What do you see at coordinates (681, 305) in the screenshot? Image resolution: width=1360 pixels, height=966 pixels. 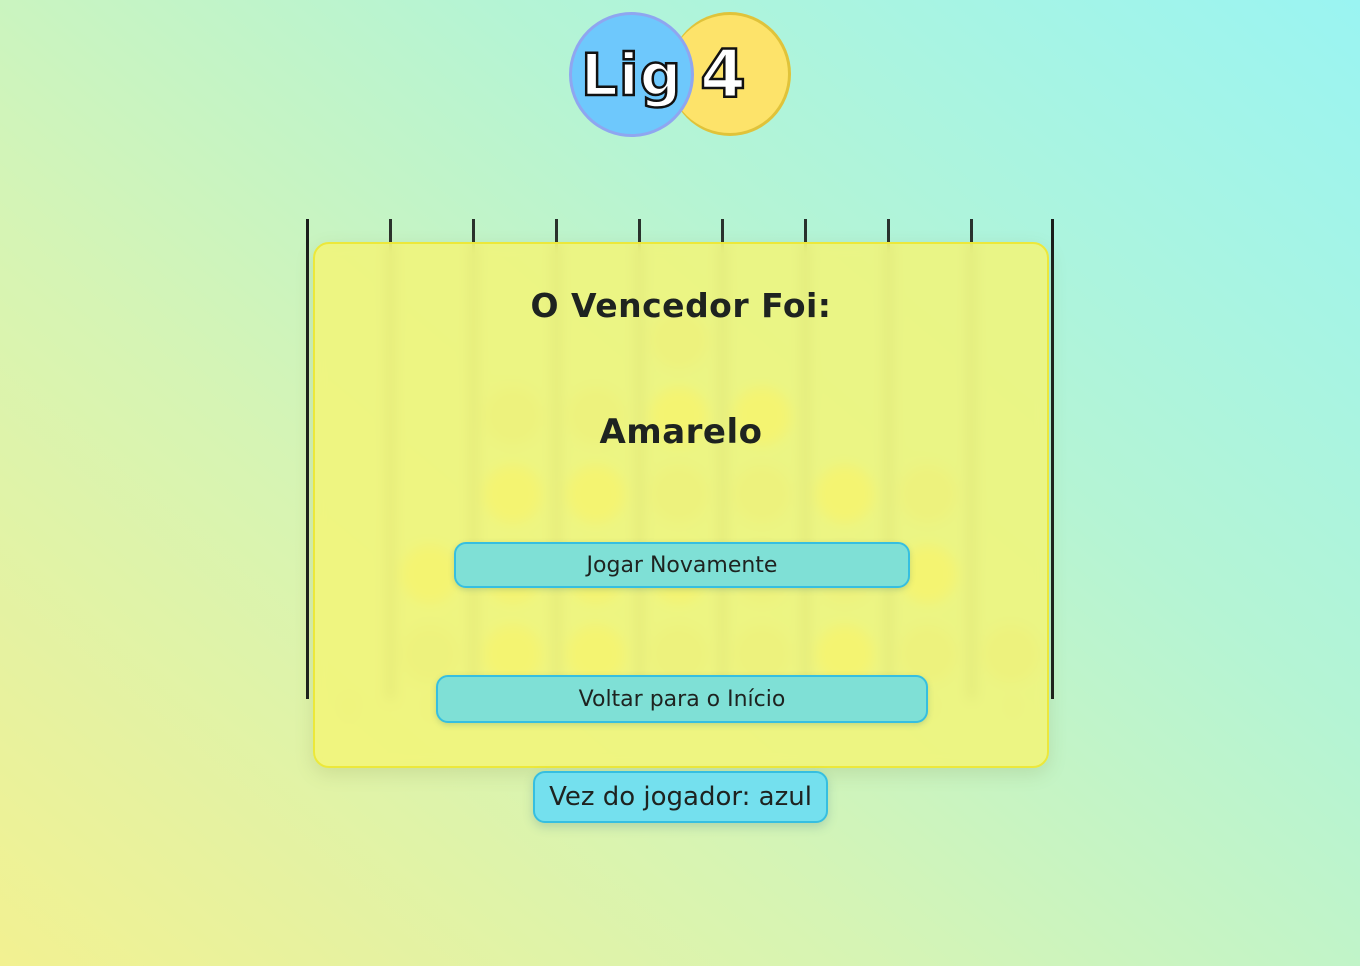 I see `winner-title: O Vencedor Foi:` at bounding box center [681, 305].